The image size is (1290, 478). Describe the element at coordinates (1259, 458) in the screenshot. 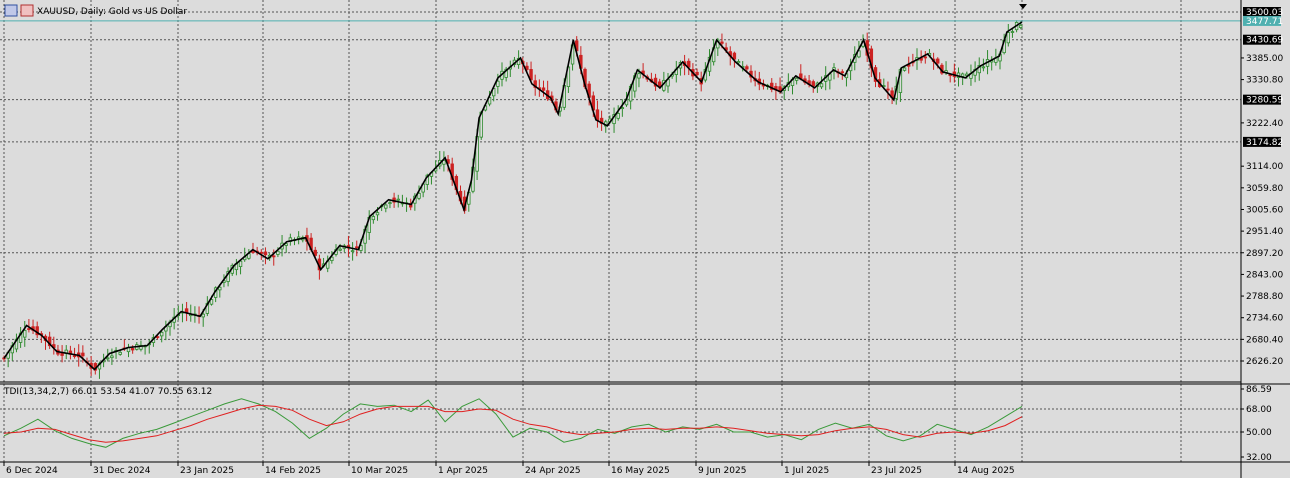

I see `ind-y-tick-label: 32.00` at that location.